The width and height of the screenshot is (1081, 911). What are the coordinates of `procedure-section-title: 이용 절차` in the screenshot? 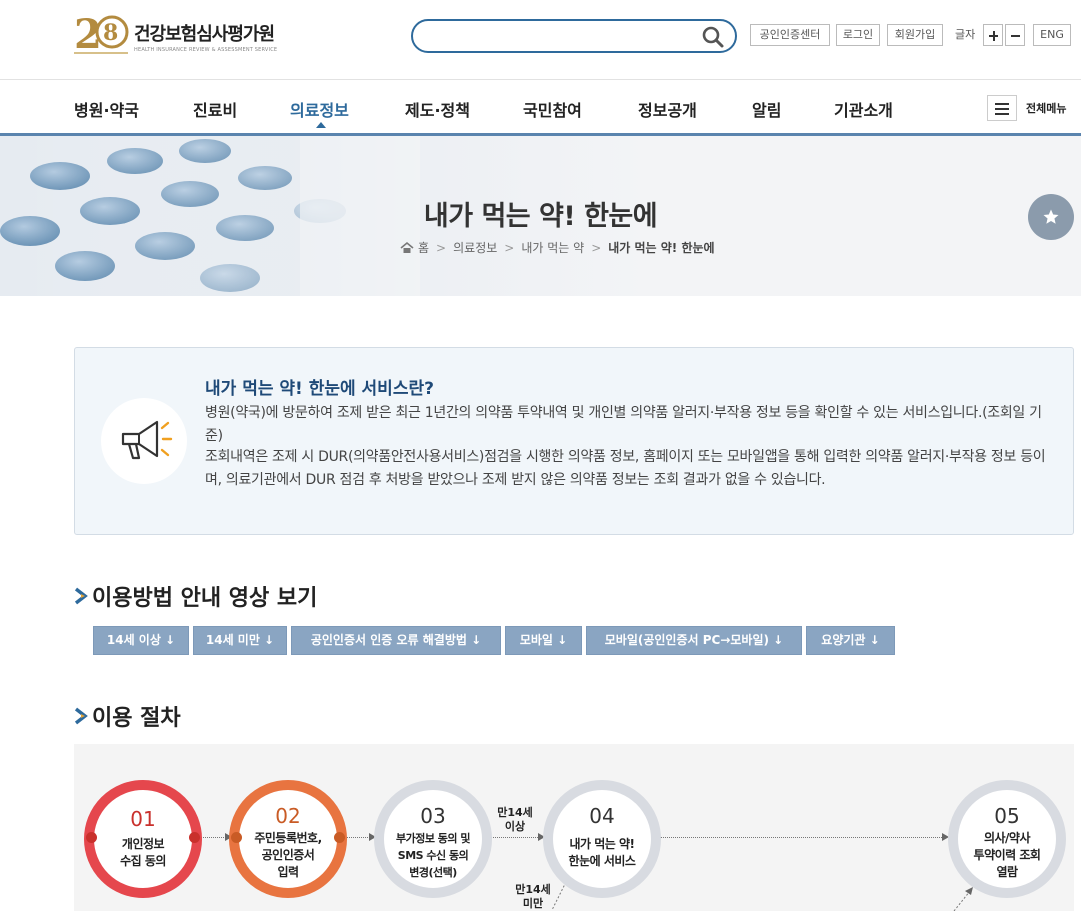 It's located at (127, 716).